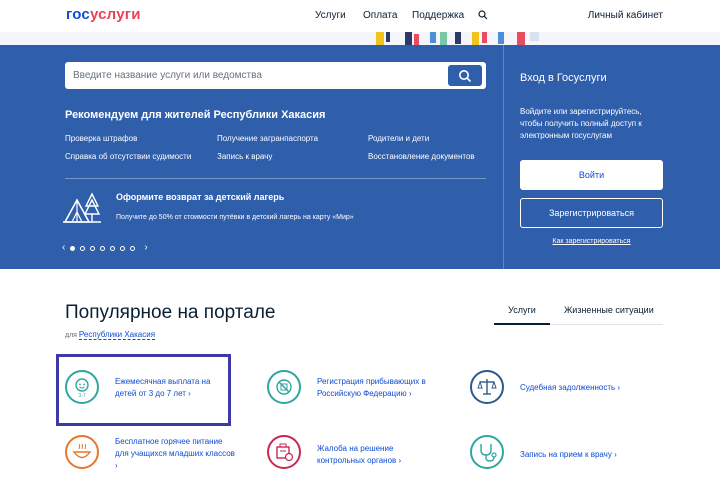 The width and height of the screenshot is (720, 487). What do you see at coordinates (359, 454) in the screenshot?
I see `service-label: Жалоба на решение контрольных органов ›` at bounding box center [359, 454].